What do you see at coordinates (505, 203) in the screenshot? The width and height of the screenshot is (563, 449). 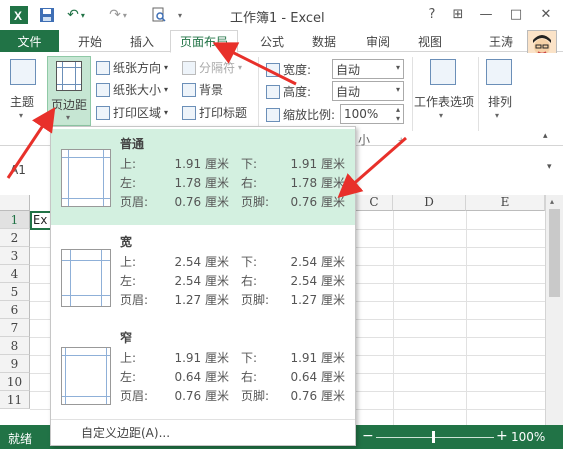 I see `column-header: E` at bounding box center [505, 203].